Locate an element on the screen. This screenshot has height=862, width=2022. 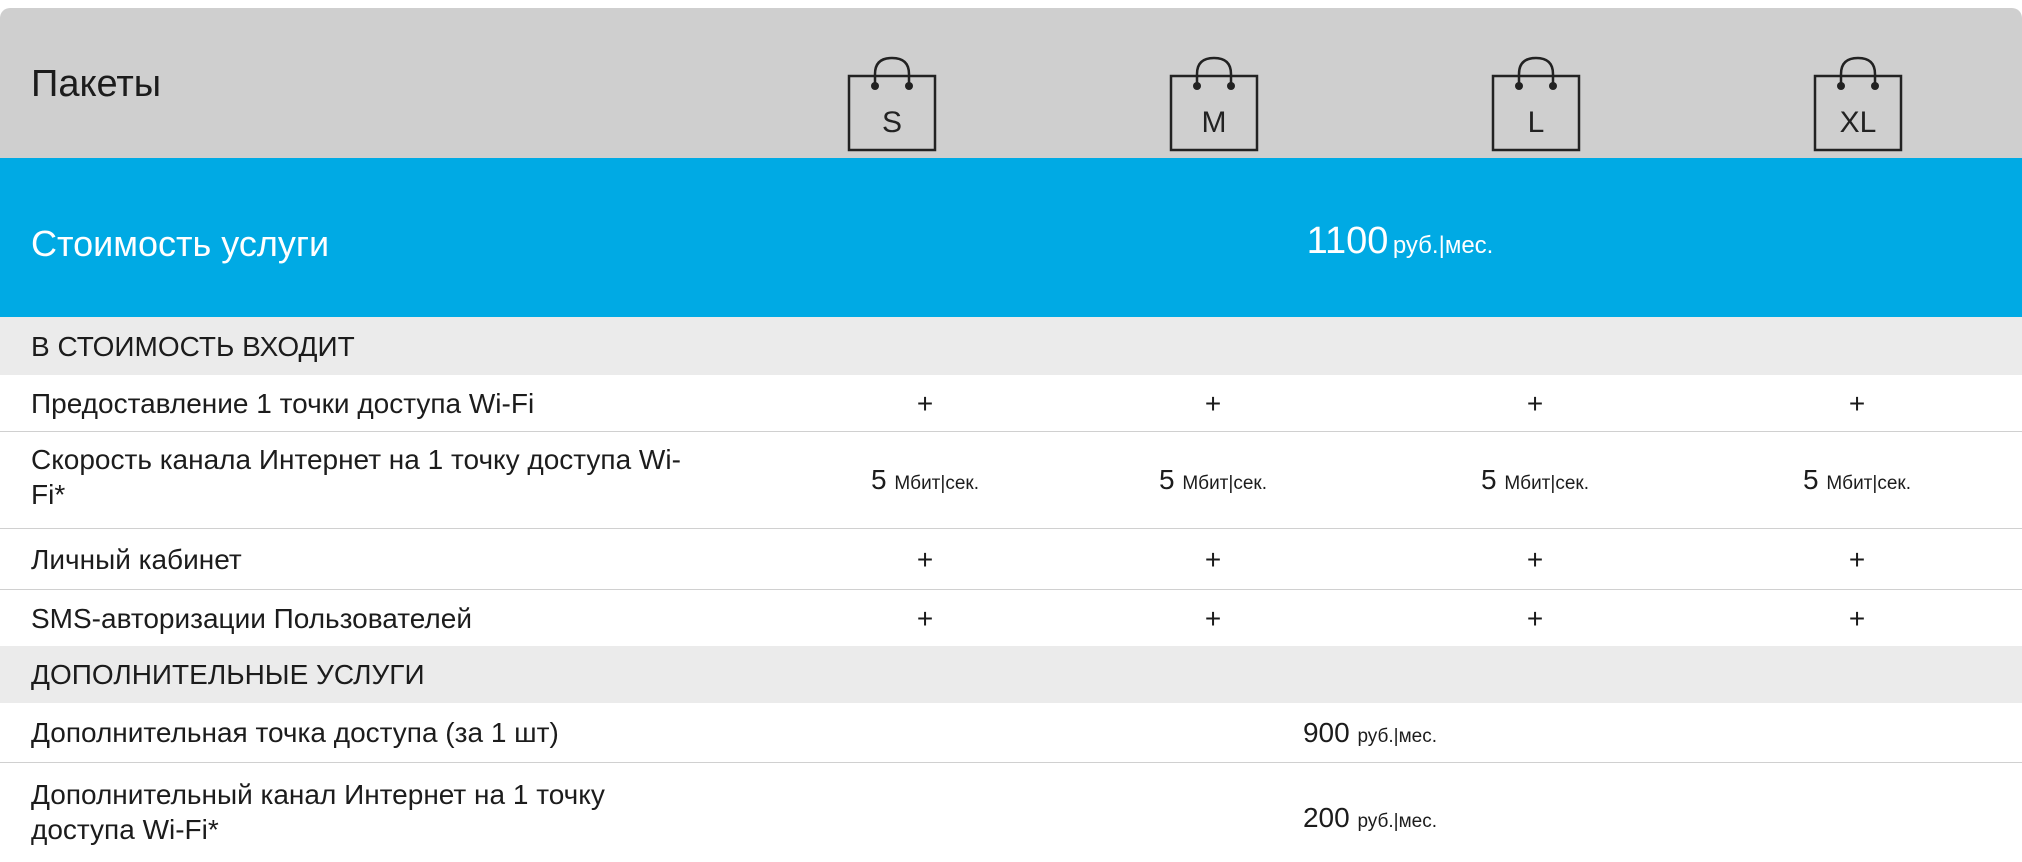
table-row: Личный кабинет + + + + is located at coordinates (1011, 559).